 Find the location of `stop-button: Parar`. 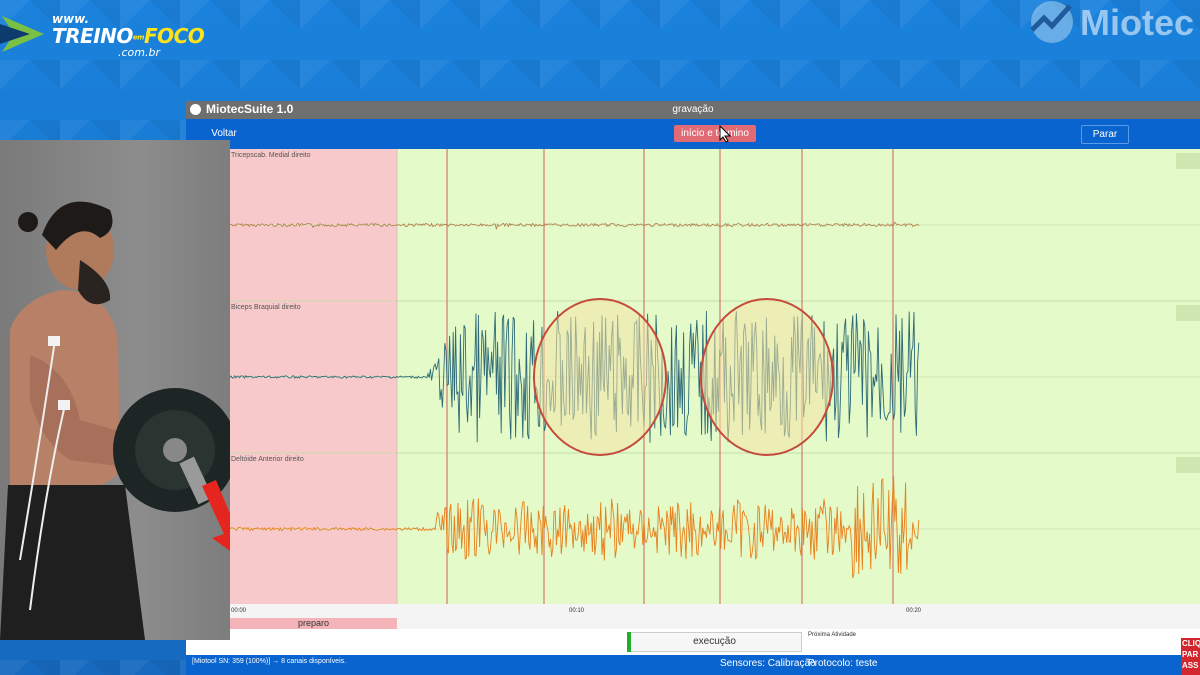

stop-button: Parar is located at coordinates (1105, 134).